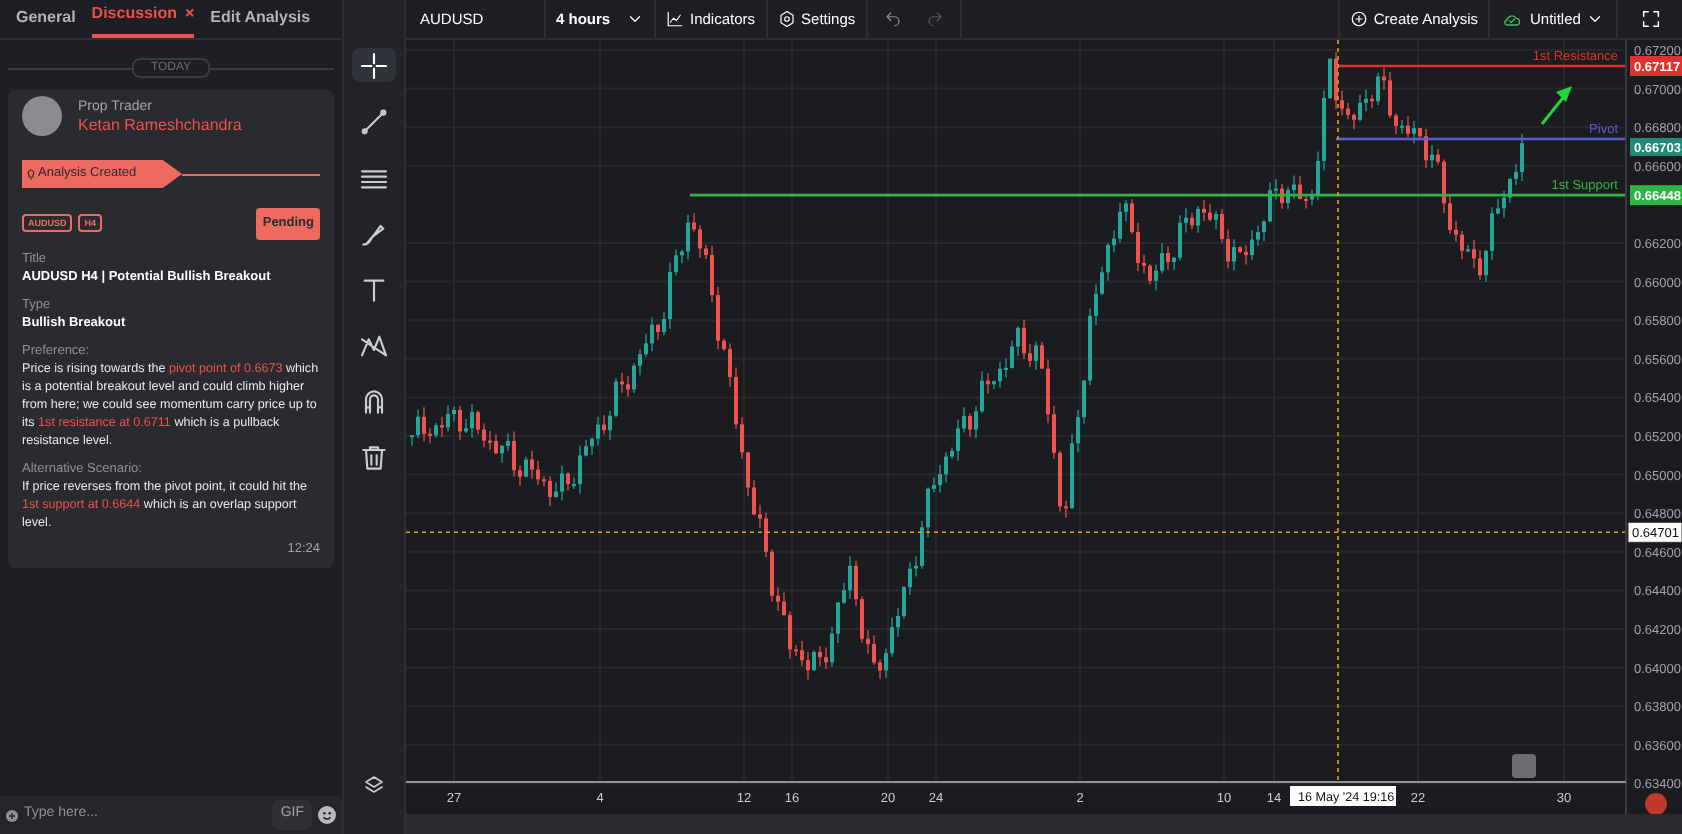  What do you see at coordinates (327, 815) in the screenshot?
I see `emoji-icon` at bounding box center [327, 815].